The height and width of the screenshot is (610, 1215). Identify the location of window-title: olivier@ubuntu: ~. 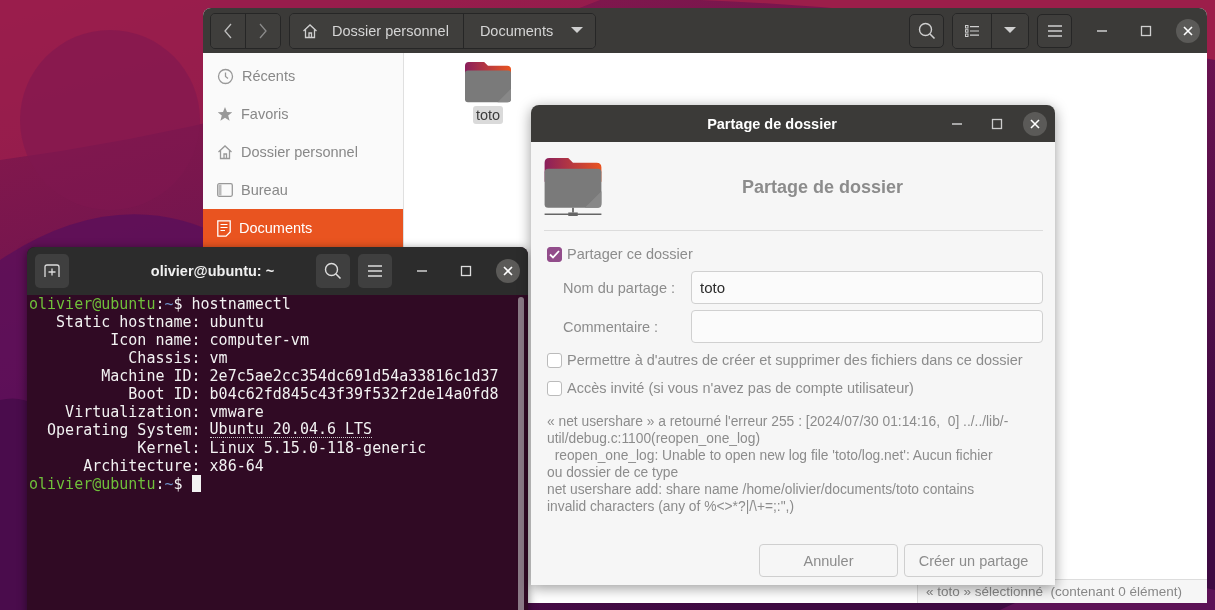
(212, 271).